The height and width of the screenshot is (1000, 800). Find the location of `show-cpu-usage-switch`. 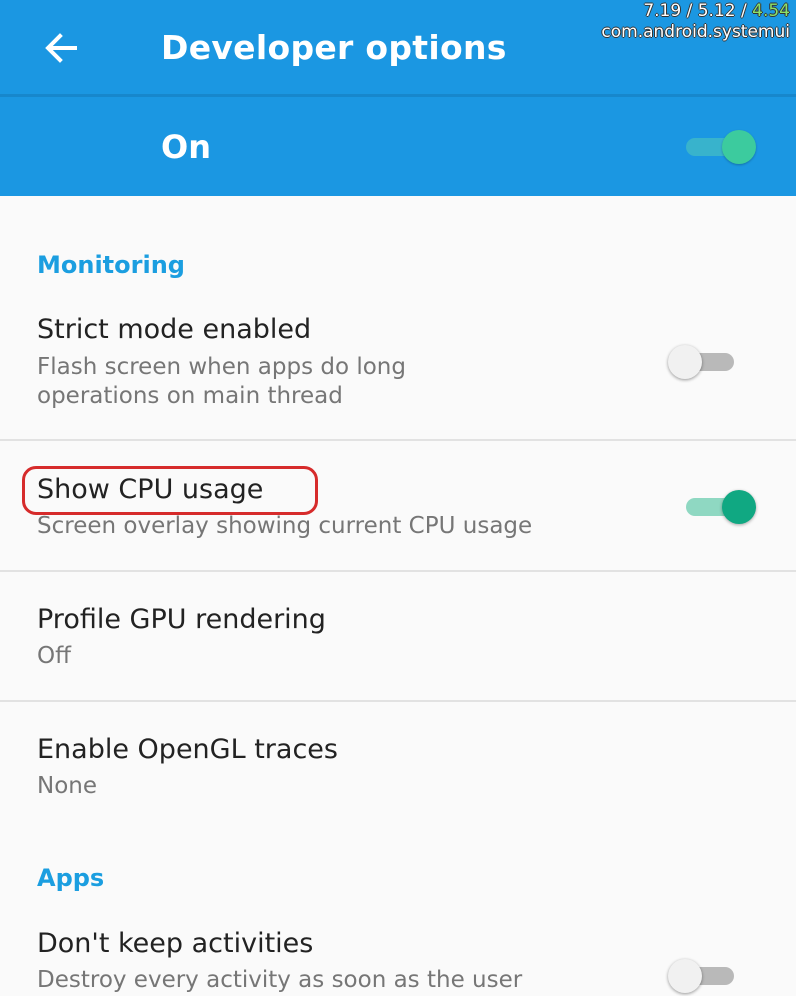

show-cpu-usage-switch is located at coordinates (721, 506).